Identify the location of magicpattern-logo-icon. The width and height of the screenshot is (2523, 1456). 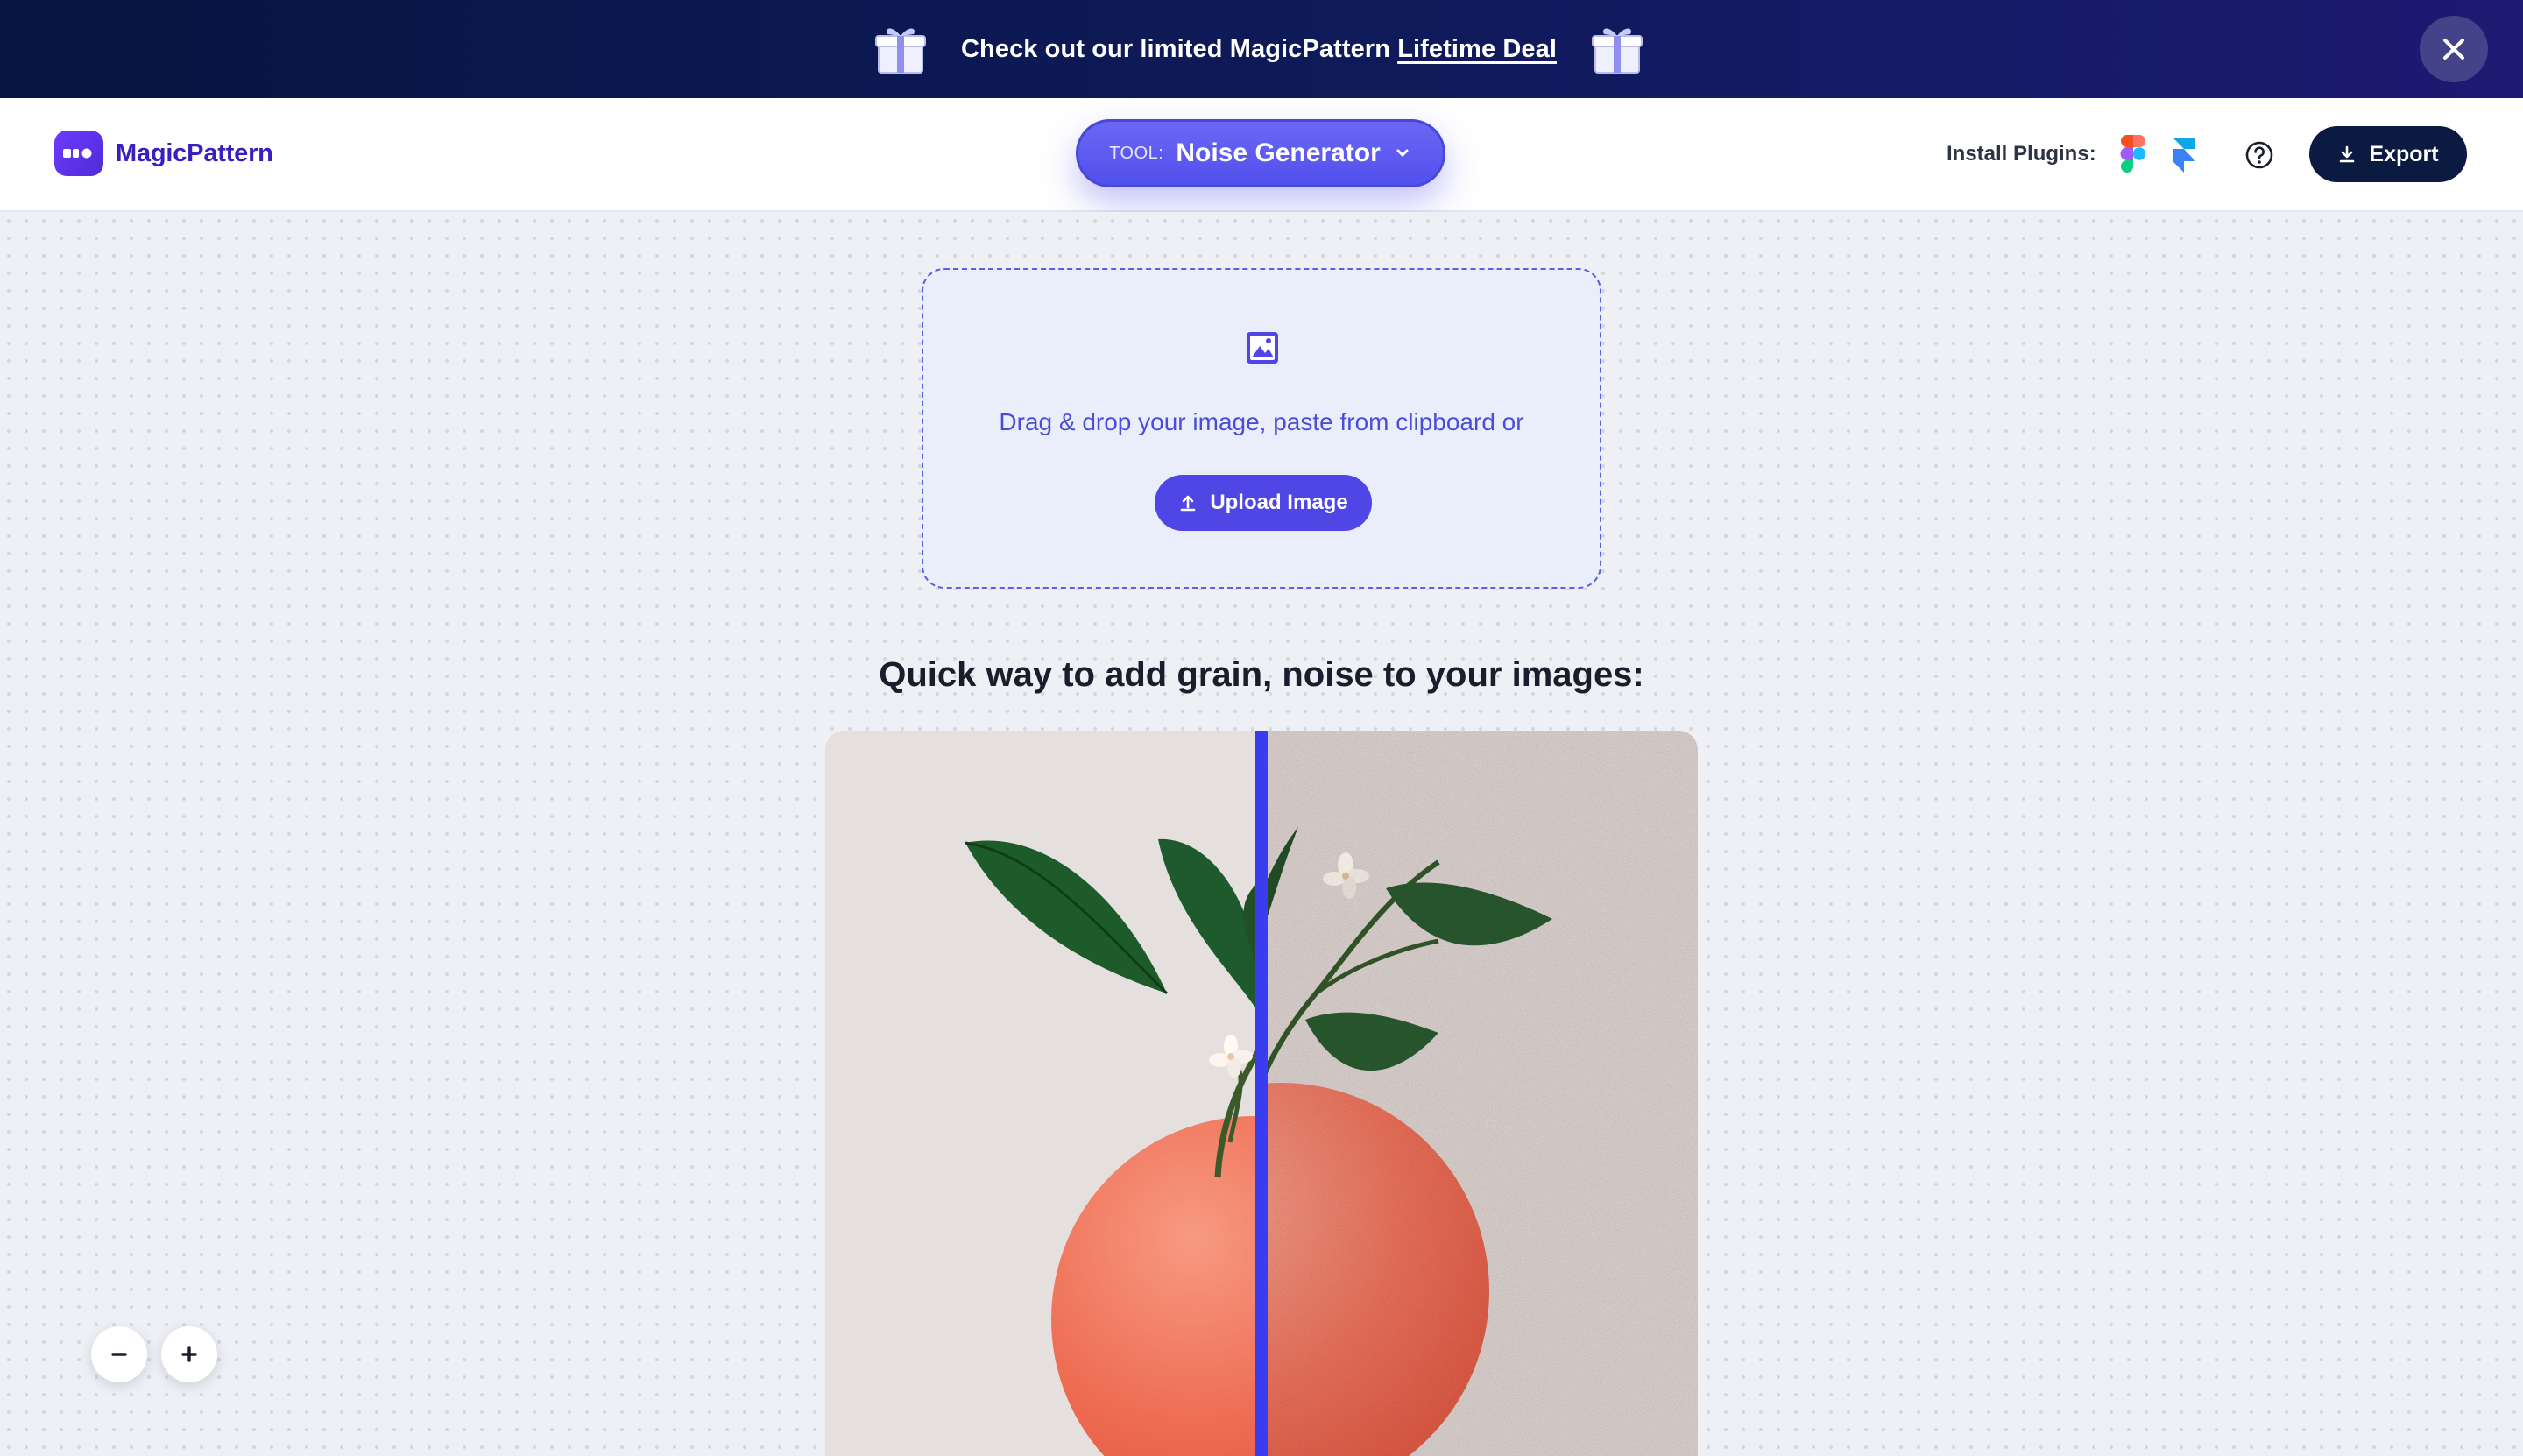
(78, 153).